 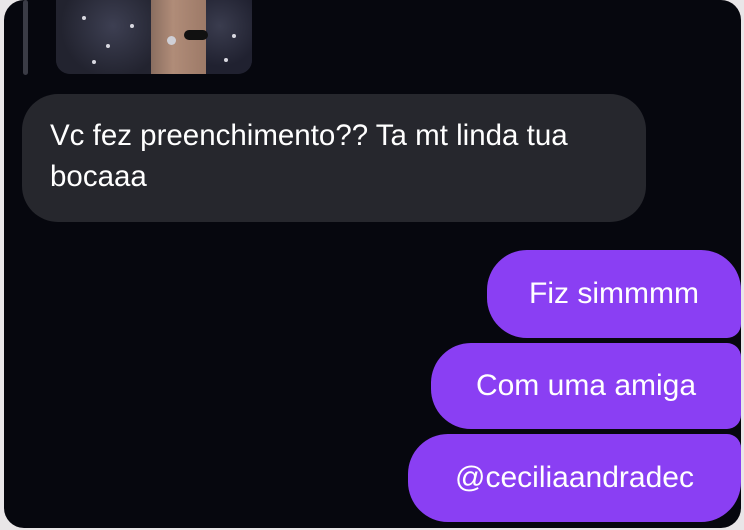 I want to click on message-text: Com uma amiga, so click(x=586, y=385).